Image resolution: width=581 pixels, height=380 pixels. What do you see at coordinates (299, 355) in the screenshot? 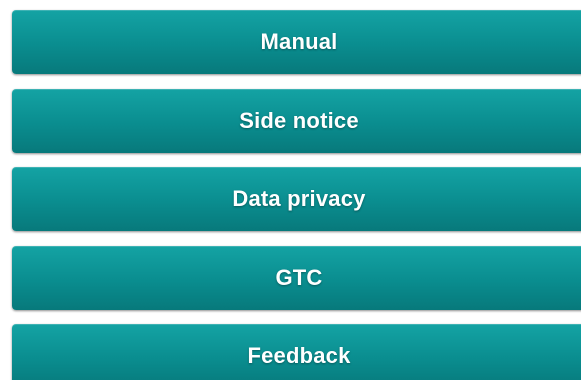
I see `feedback-button-label: Feedback` at bounding box center [299, 355].